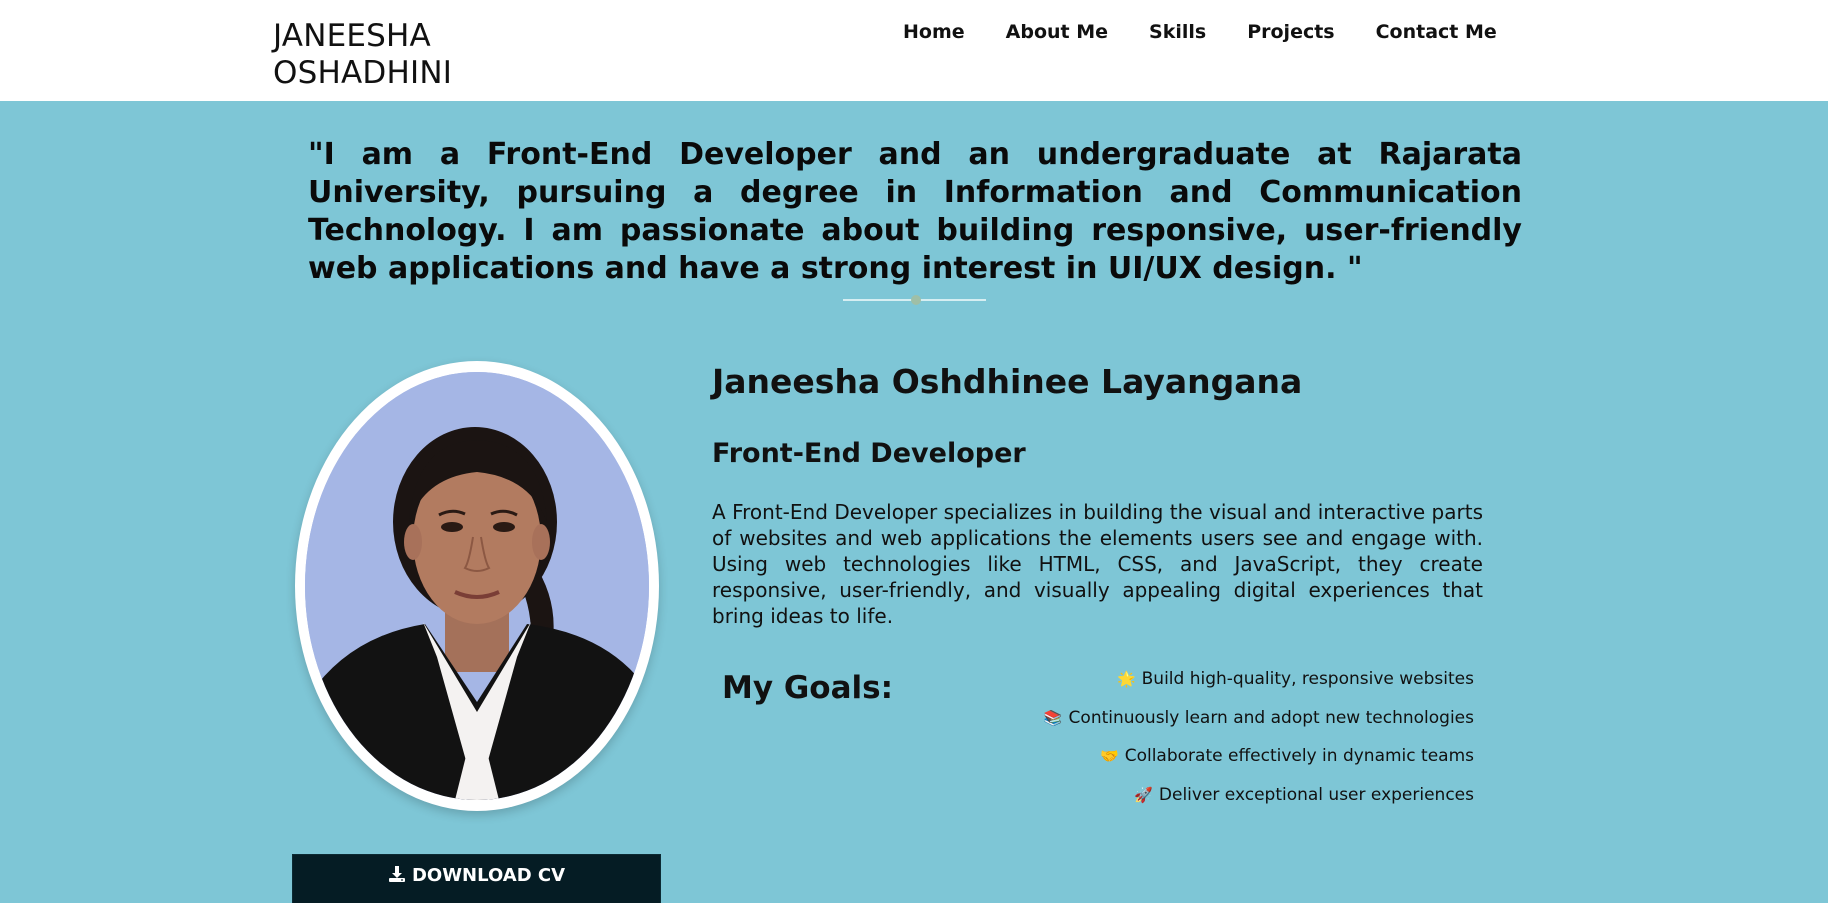  I want to click on handshake-icon: 🤝, so click(1109, 756).